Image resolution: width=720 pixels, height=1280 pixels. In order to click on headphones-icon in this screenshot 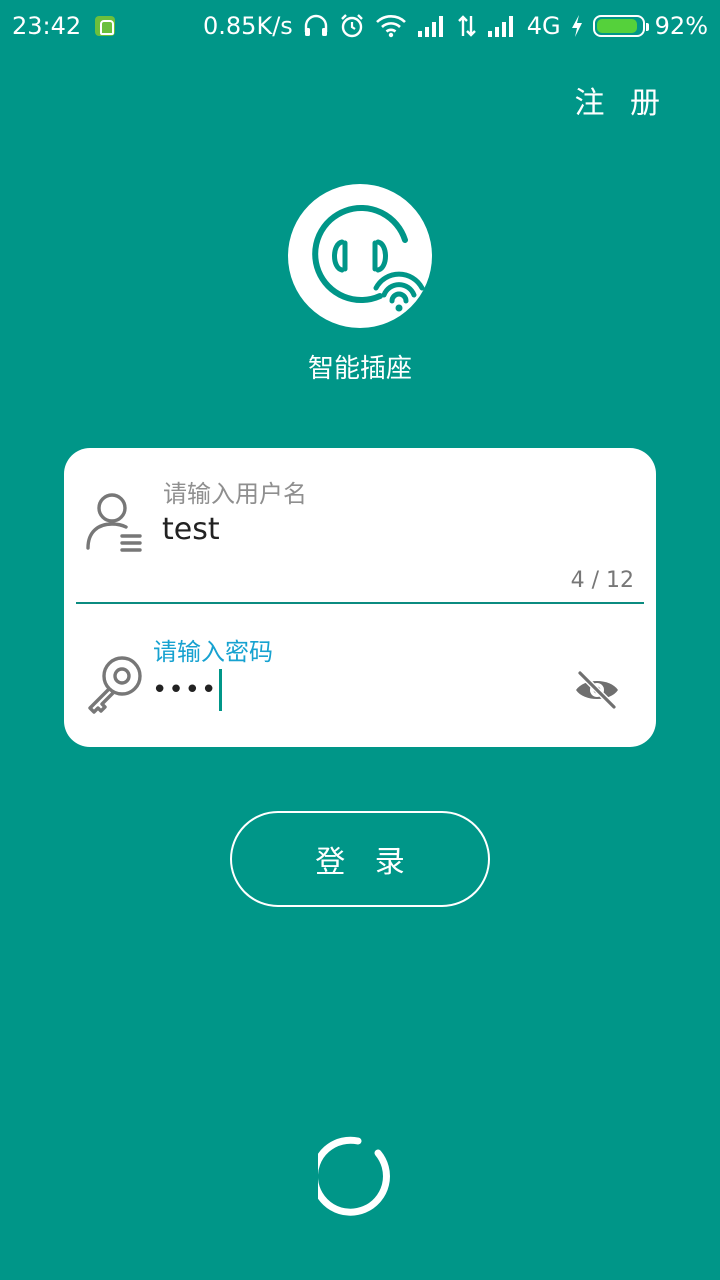, I will do `click(316, 26)`.